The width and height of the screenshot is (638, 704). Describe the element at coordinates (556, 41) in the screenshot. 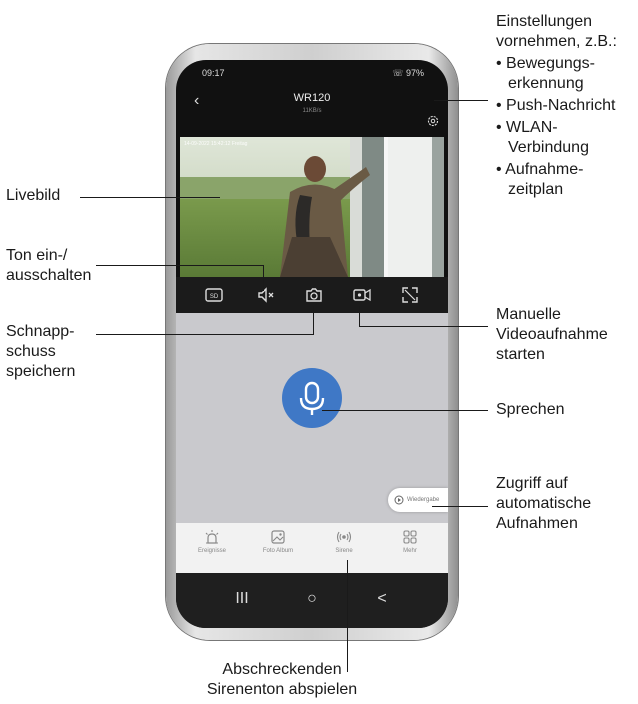

I see `settings-heading-line-2: vornehmen, z.B.:` at that location.